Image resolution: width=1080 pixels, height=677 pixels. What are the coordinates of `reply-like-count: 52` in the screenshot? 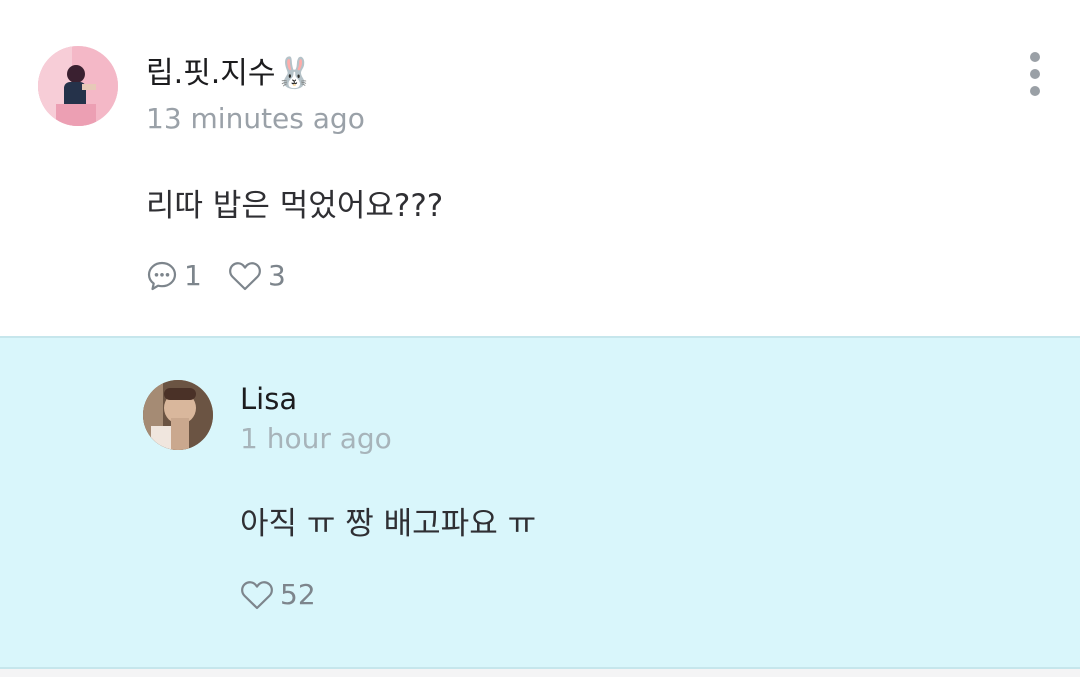 It's located at (298, 594).